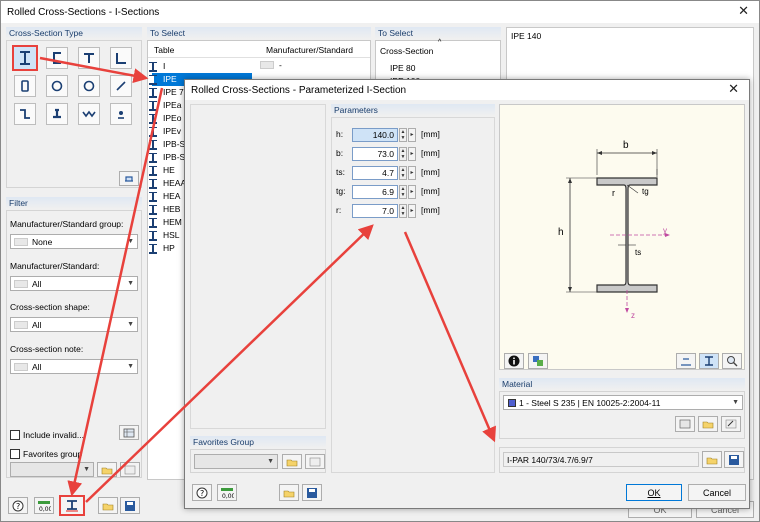  What do you see at coordinates (165, 131) in the screenshot?
I see `table-row: IPEv` at bounding box center [165, 131].